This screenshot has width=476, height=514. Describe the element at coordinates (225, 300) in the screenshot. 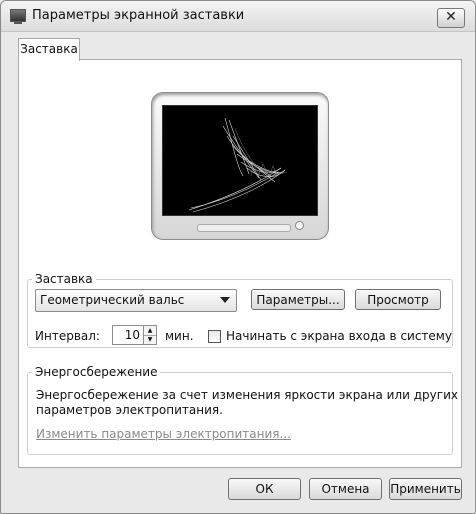

I see `chevron-down-icon` at that location.